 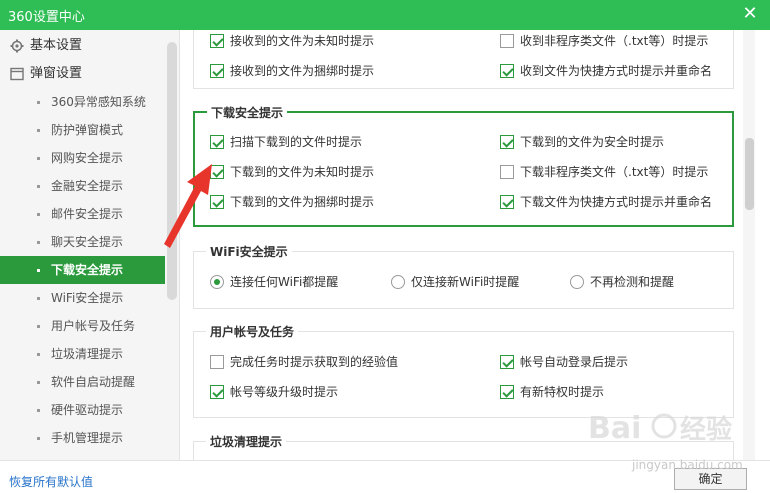 I want to click on sidebar-item-download: 下载安全提示, so click(x=82, y=270).